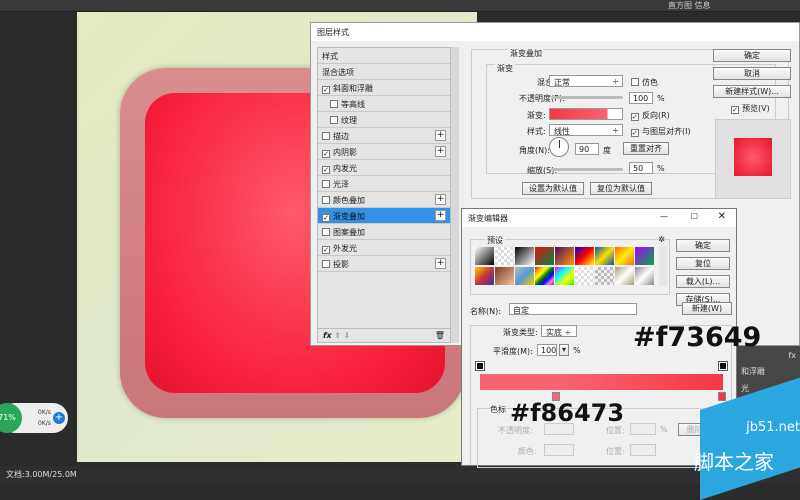 The height and width of the screenshot is (500, 800). Describe the element at coordinates (559, 331) in the screenshot. I see `type-select: 实底 ÷` at that location.